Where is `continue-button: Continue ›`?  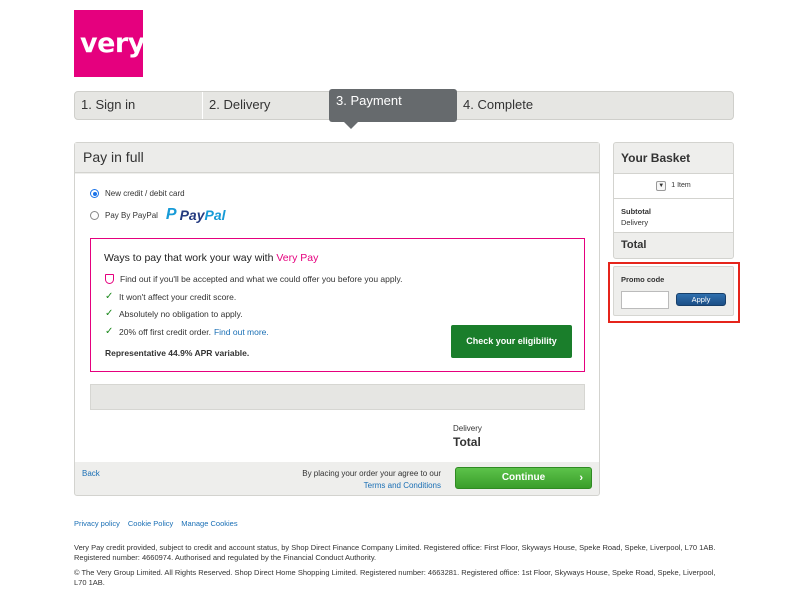 continue-button: Continue › is located at coordinates (523, 478).